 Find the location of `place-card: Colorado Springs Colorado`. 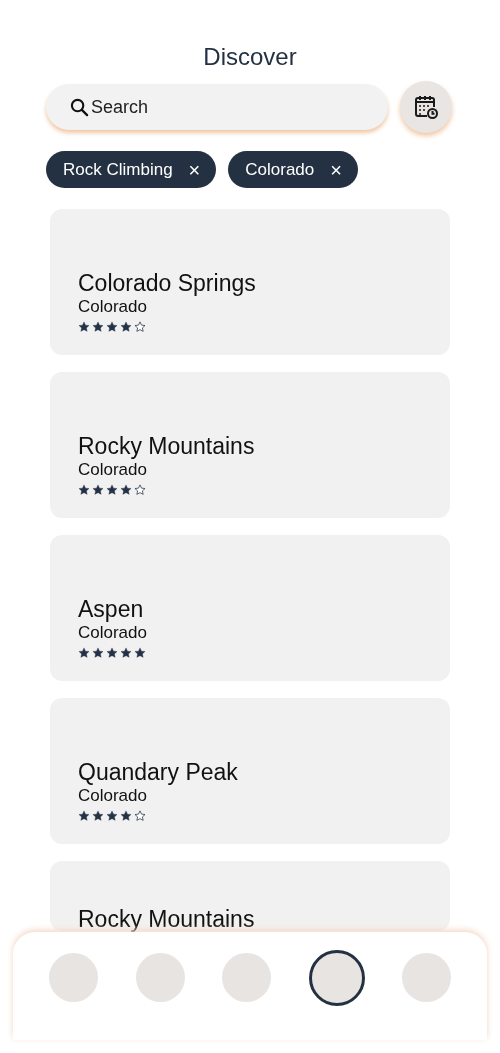

place-card: Colorado Springs Colorado is located at coordinates (250, 282).